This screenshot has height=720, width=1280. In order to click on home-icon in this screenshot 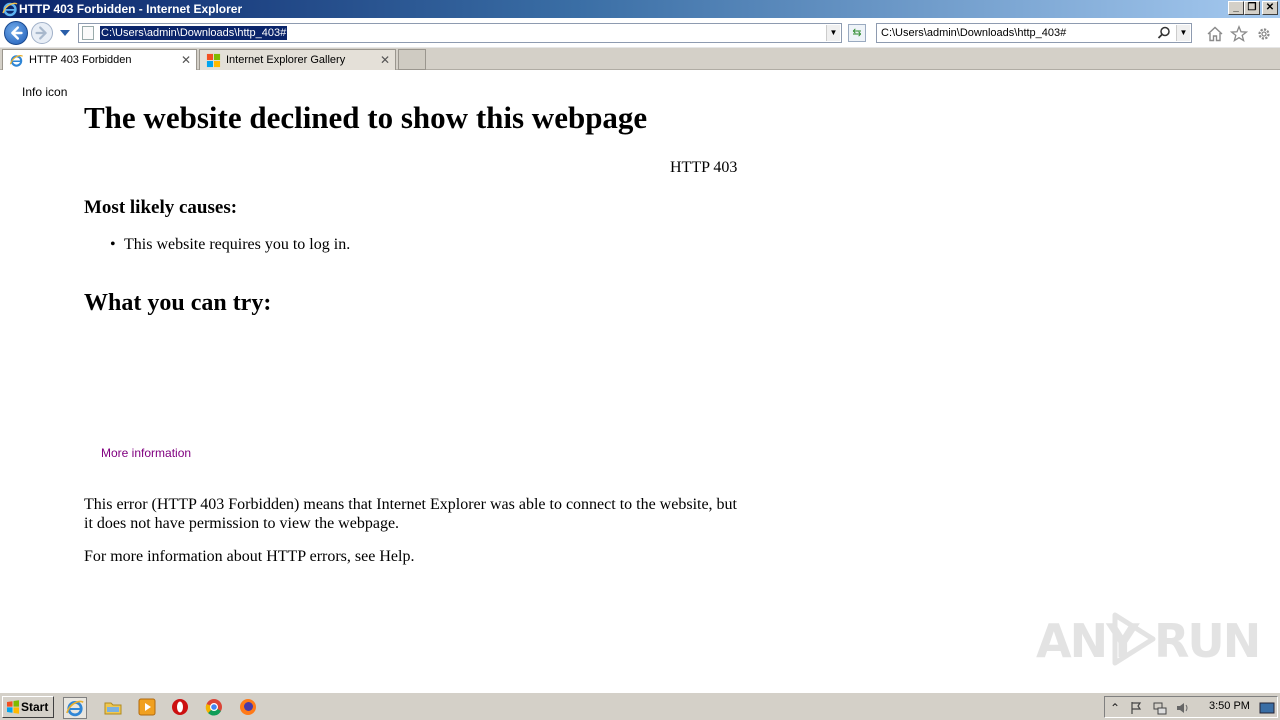, I will do `click(1215, 34)`.